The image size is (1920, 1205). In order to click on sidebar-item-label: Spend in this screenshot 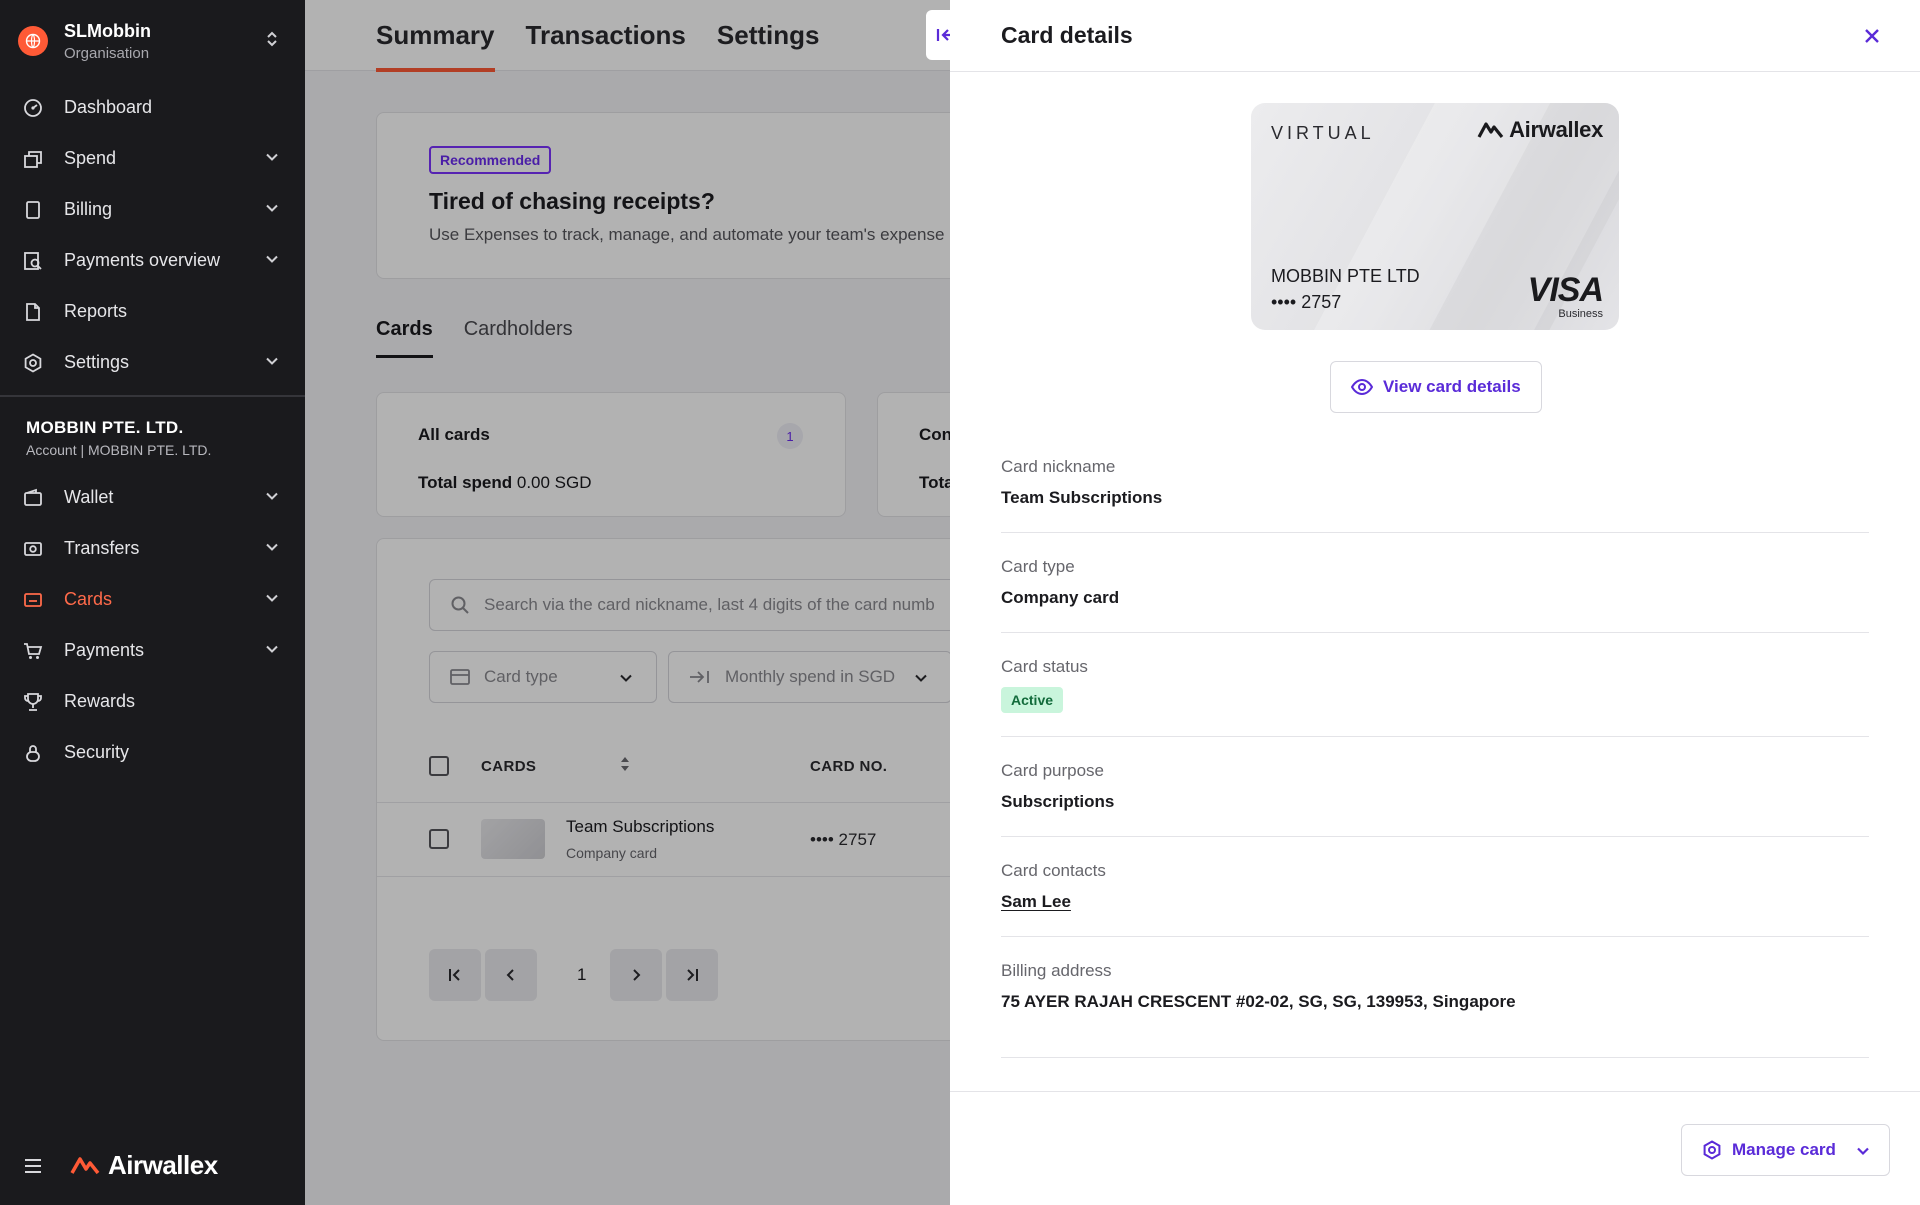, I will do `click(90, 158)`.